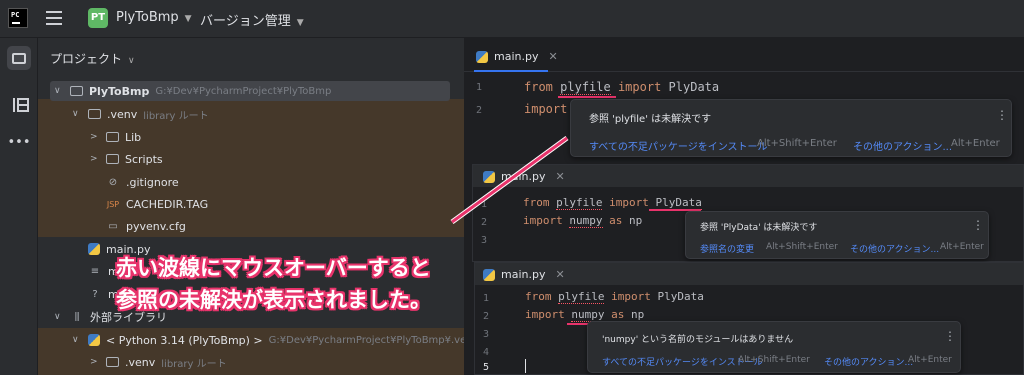 Image resolution: width=1024 pixels, height=375 pixels. I want to click on annotation-pointer-line, so click(509, 180).